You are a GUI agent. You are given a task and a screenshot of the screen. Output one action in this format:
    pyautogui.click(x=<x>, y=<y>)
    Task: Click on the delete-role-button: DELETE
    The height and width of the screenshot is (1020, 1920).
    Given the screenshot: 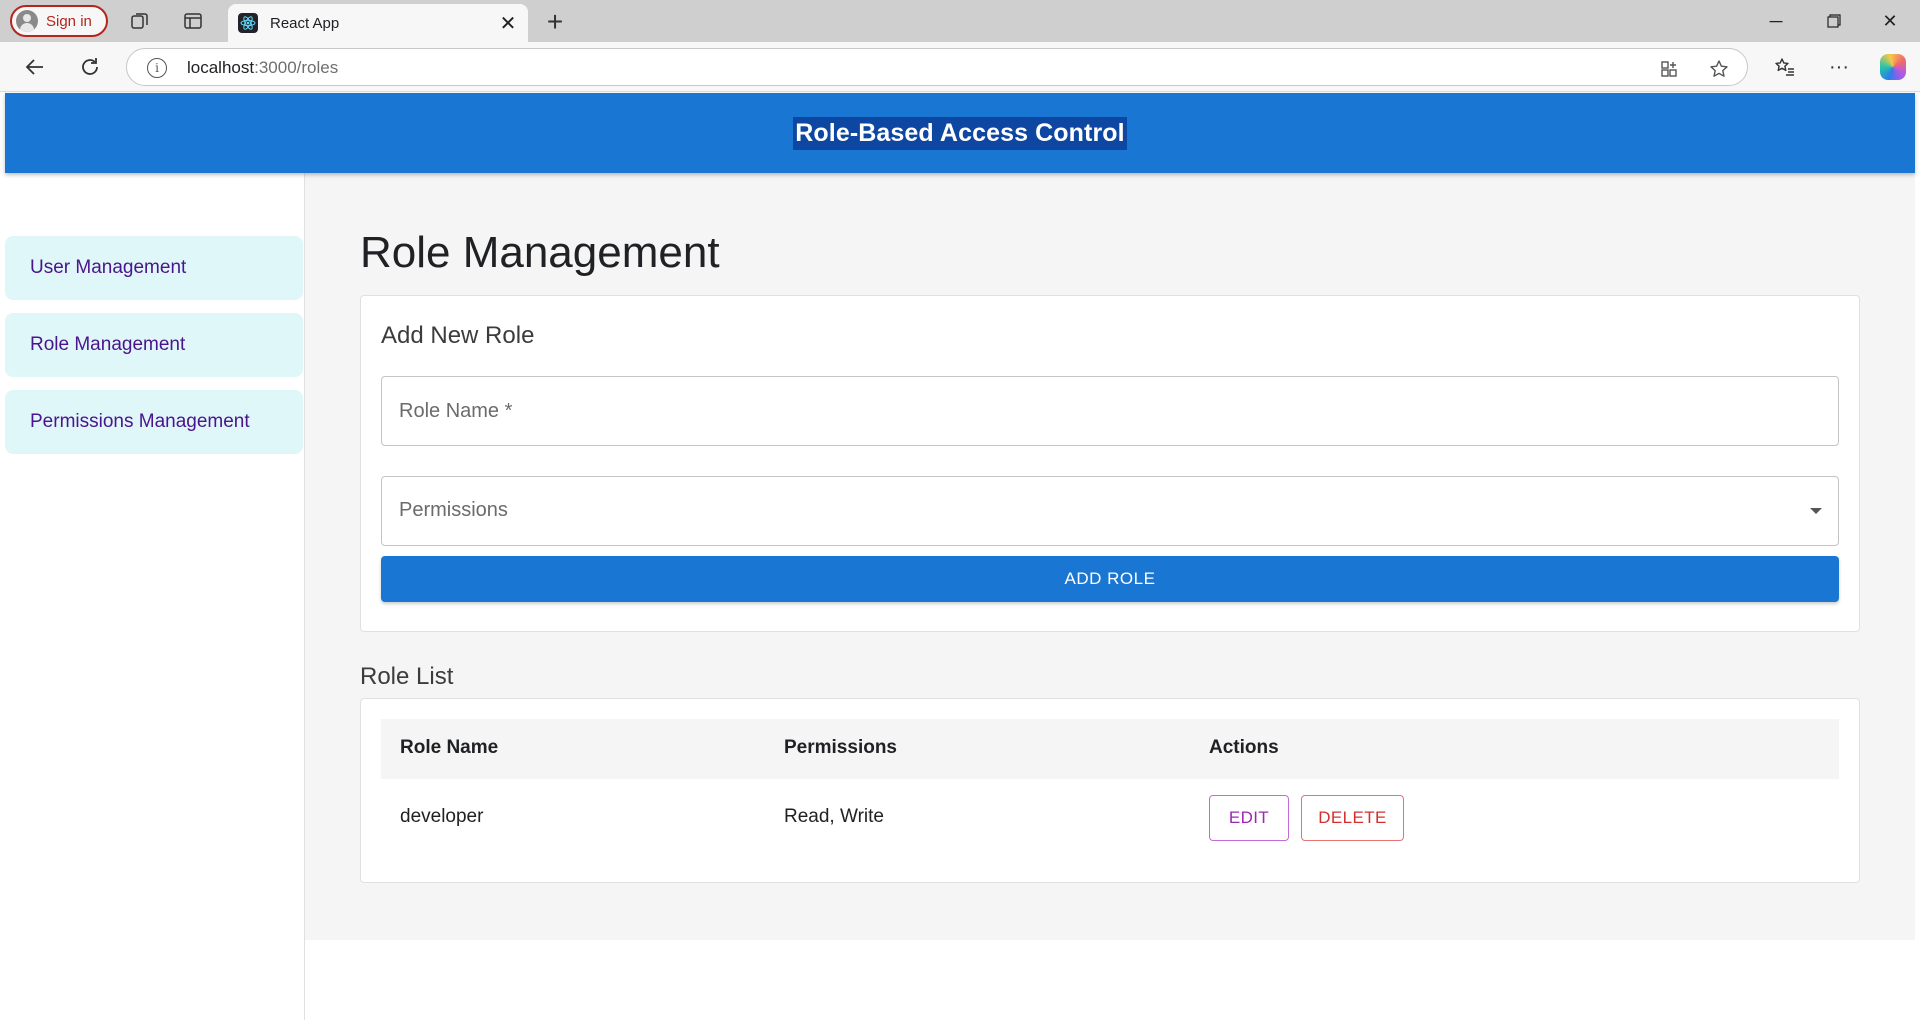 What is the action you would take?
    pyautogui.click(x=1352, y=818)
    